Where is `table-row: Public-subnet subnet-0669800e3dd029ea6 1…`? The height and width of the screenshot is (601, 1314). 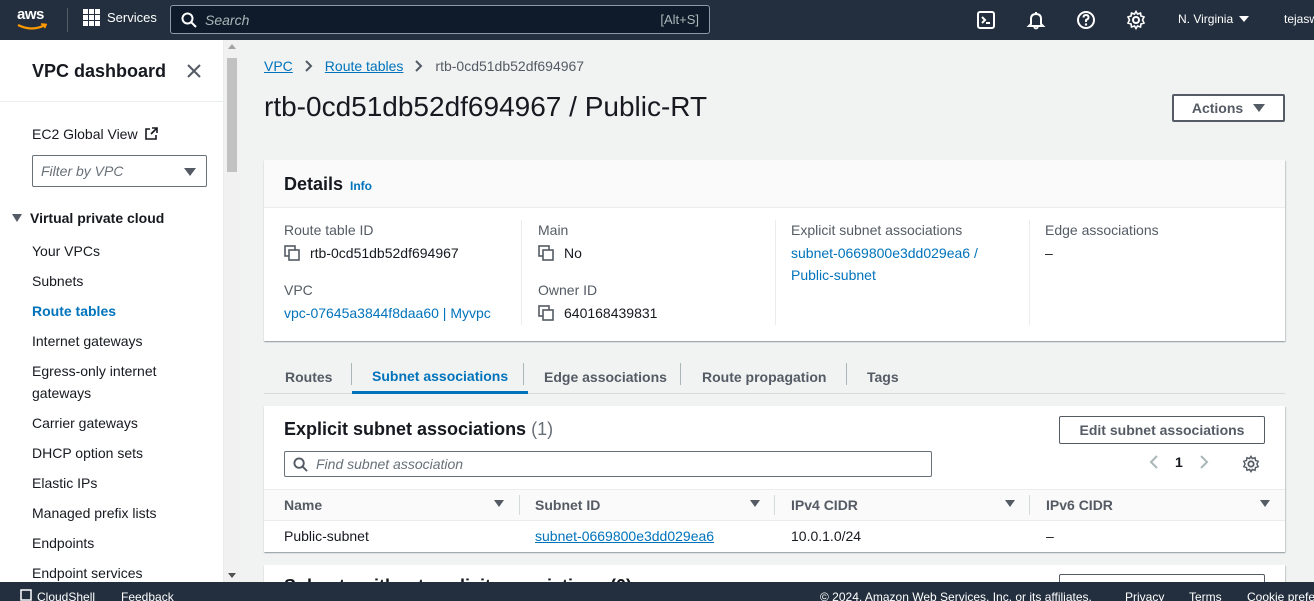 table-row: Public-subnet subnet-0669800e3dd029ea6 1… is located at coordinates (774, 536).